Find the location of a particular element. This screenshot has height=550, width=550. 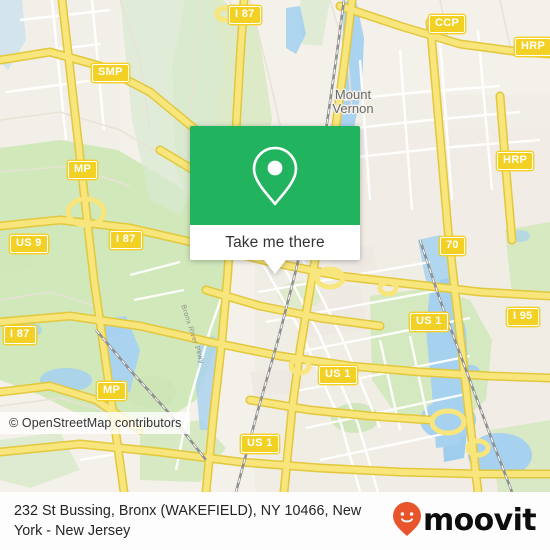

road-shield-mp-upper: MP is located at coordinates (83, 170).